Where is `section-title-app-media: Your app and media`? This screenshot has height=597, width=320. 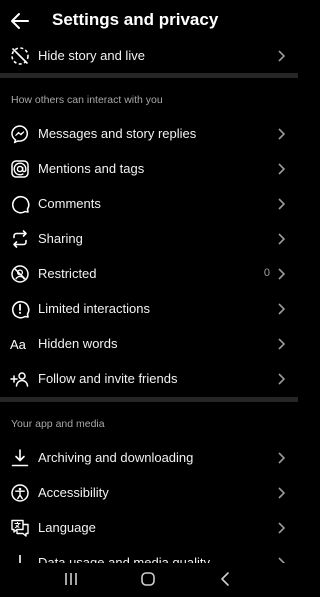
section-title-app-media: Your app and media is located at coordinates (58, 424).